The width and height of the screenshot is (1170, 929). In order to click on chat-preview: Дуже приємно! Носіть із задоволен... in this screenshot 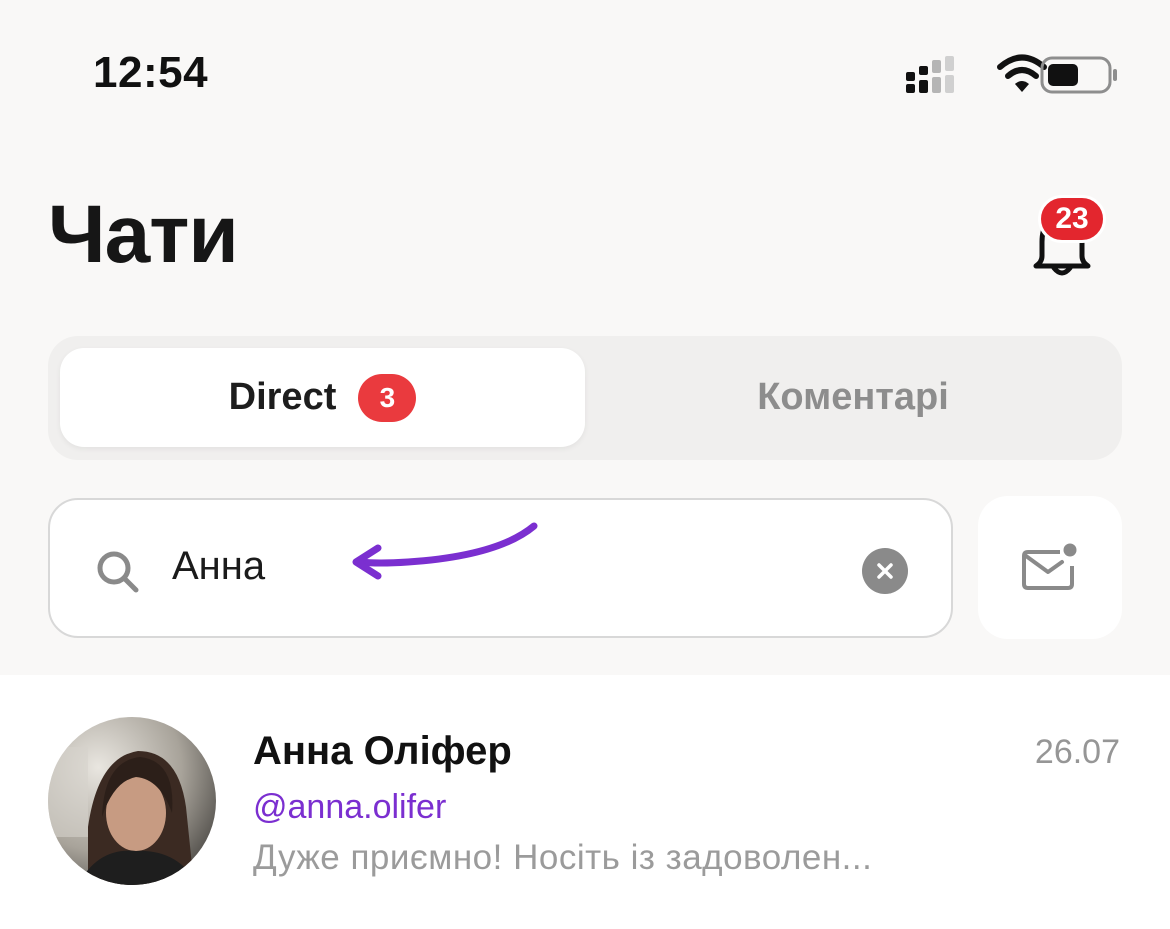, I will do `click(563, 857)`.